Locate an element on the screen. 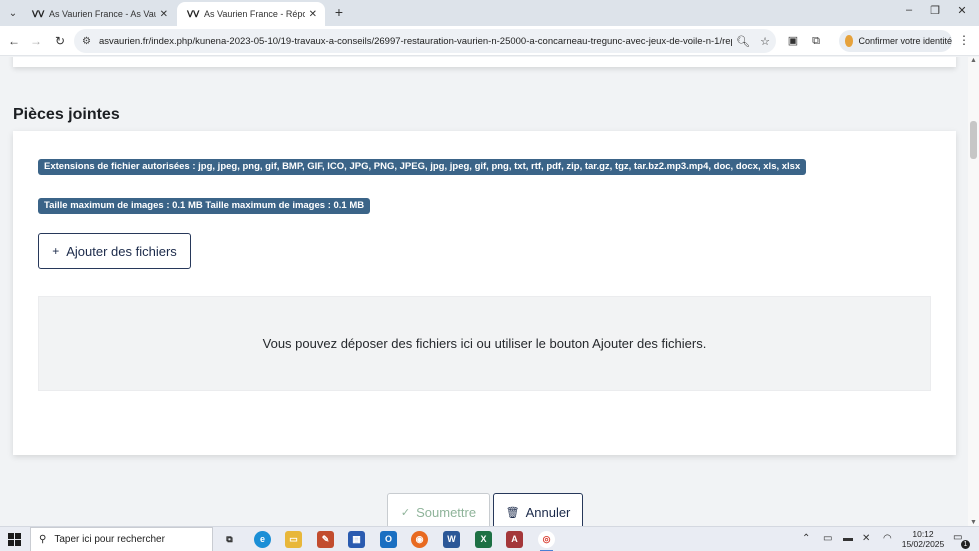 The width and height of the screenshot is (979, 551). notification-count: 1 is located at coordinates (965, 544).